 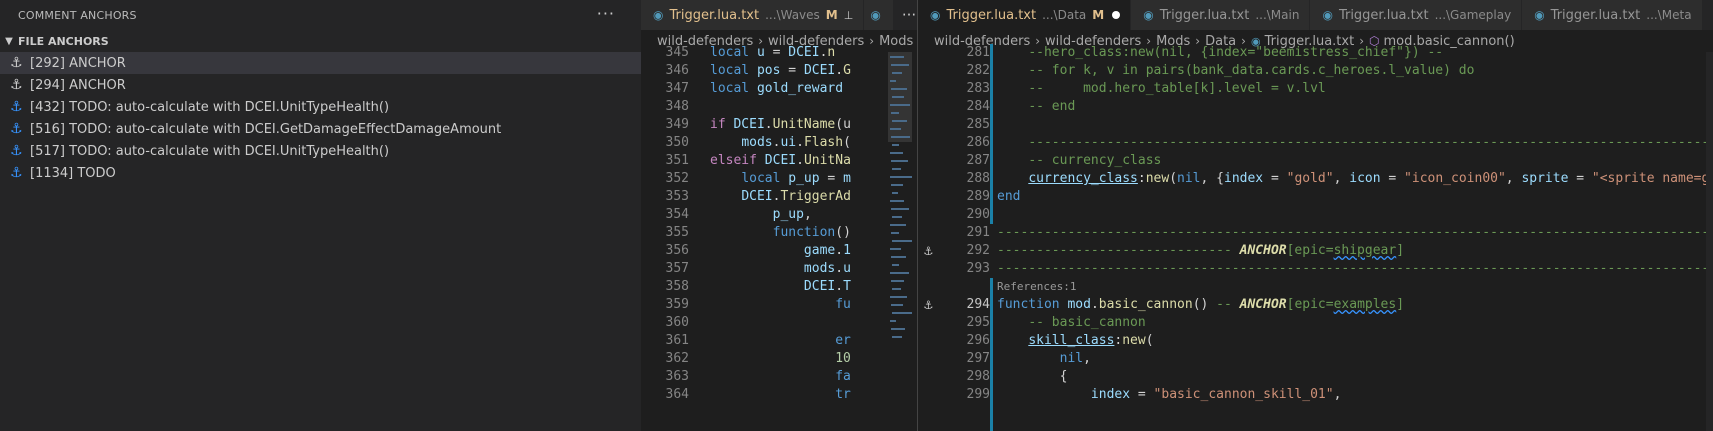 I want to click on code-line: 355 function(), so click(x=779, y=233).